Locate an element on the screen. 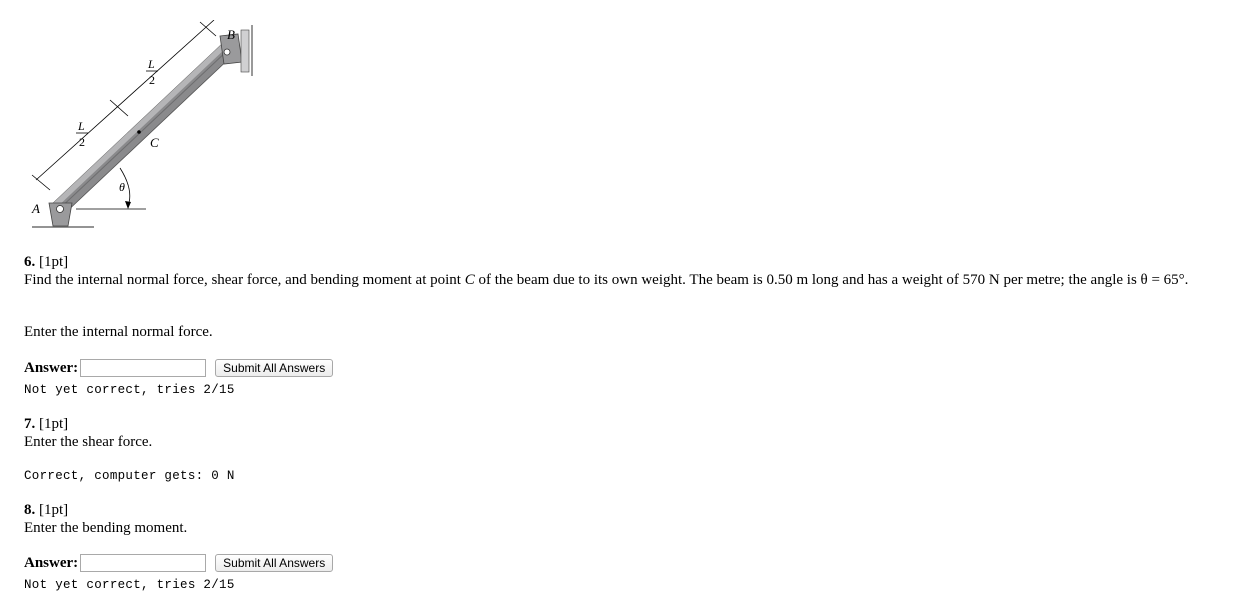 The width and height of the screenshot is (1237, 608). question-6-header: 6. [1pt] is located at coordinates (624, 262).